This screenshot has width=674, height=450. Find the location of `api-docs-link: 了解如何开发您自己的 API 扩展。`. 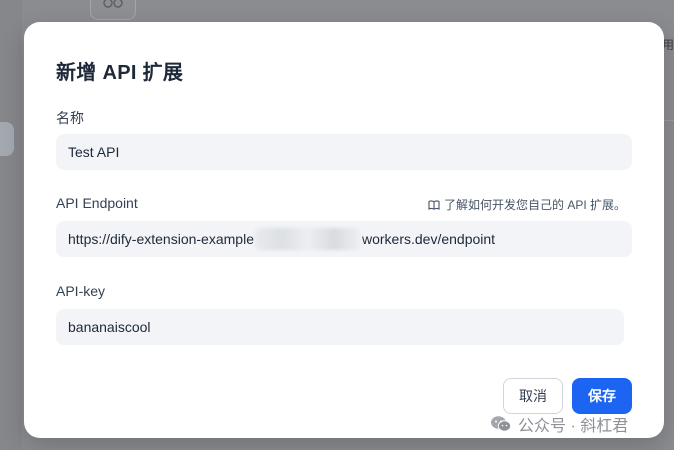

api-docs-link: 了解如何开发您自己的 API 扩展。 is located at coordinates (527, 204).